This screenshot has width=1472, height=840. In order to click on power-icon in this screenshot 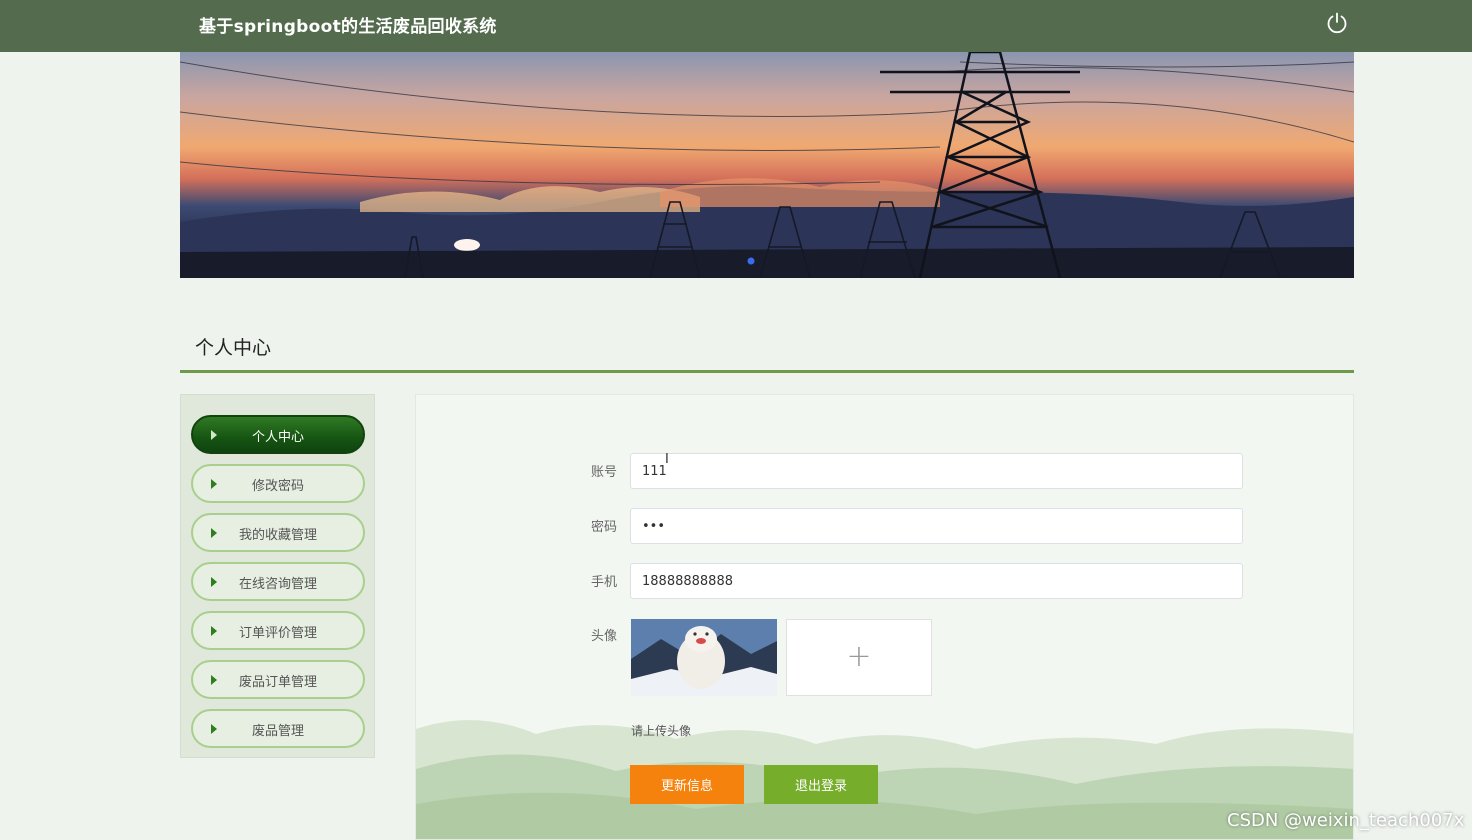, I will do `click(1337, 23)`.